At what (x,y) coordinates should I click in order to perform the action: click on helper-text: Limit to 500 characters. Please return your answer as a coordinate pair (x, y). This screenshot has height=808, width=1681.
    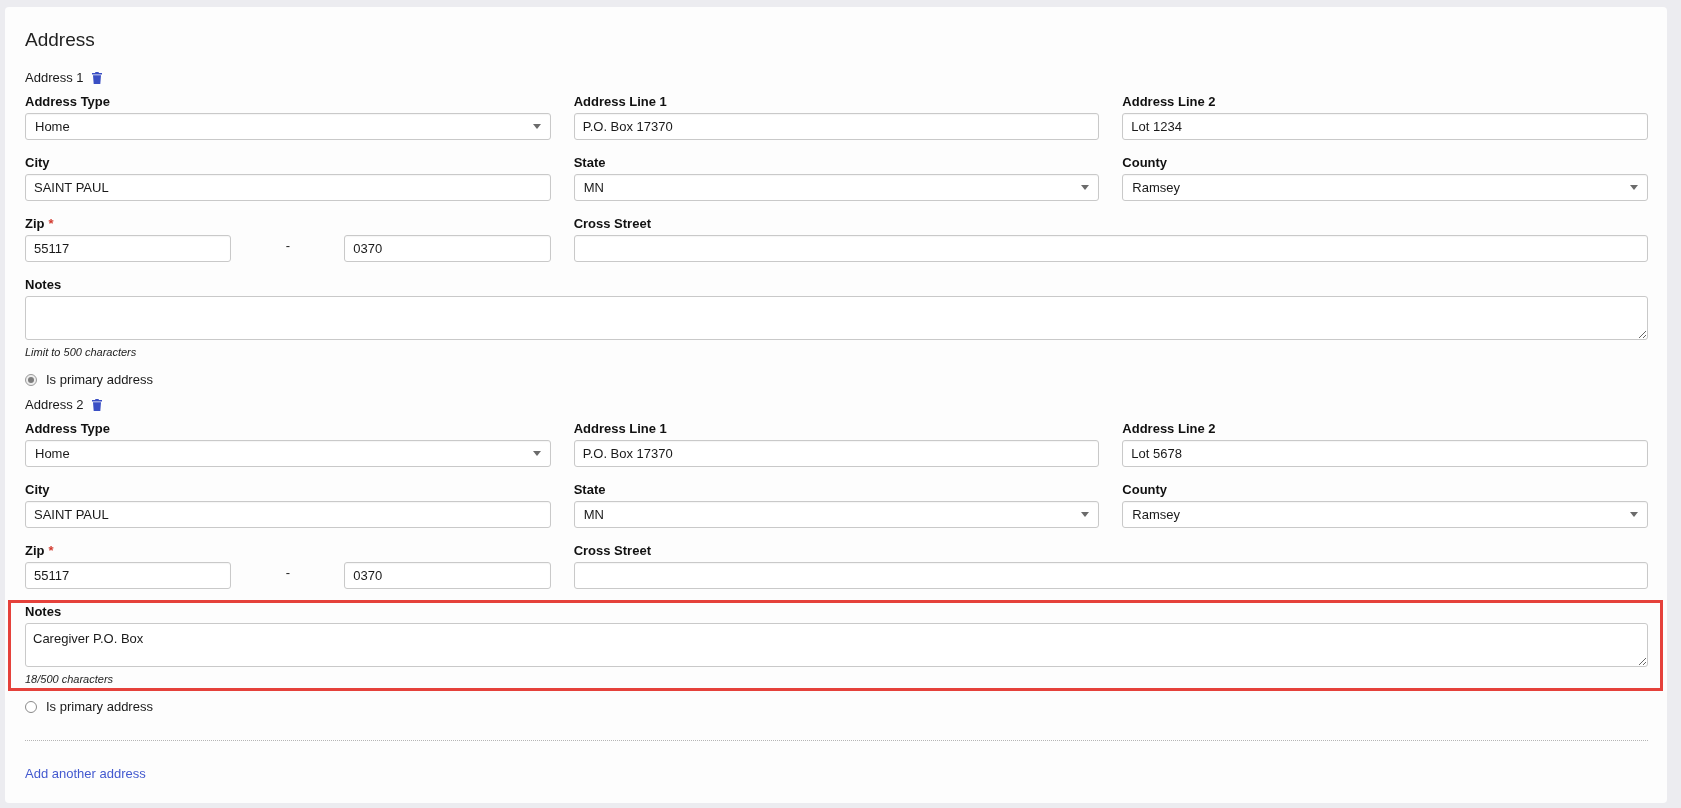
    Looking at the image, I should click on (81, 352).